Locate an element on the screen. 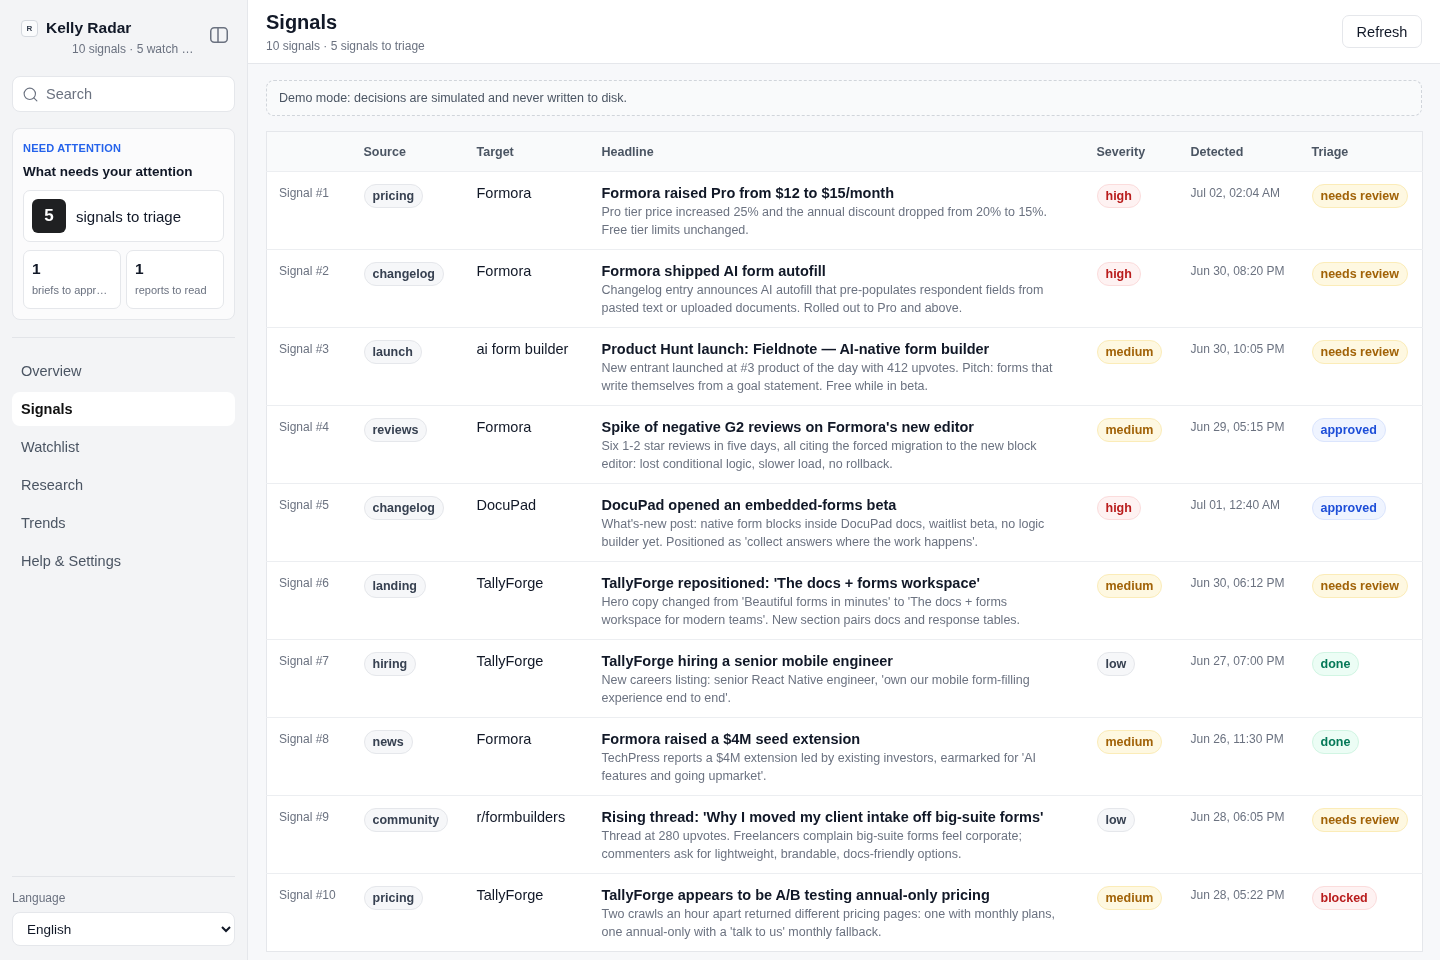 This screenshot has height=960, width=1440. section-eyebrow: NEED ATTENTION is located at coordinates (73, 148).